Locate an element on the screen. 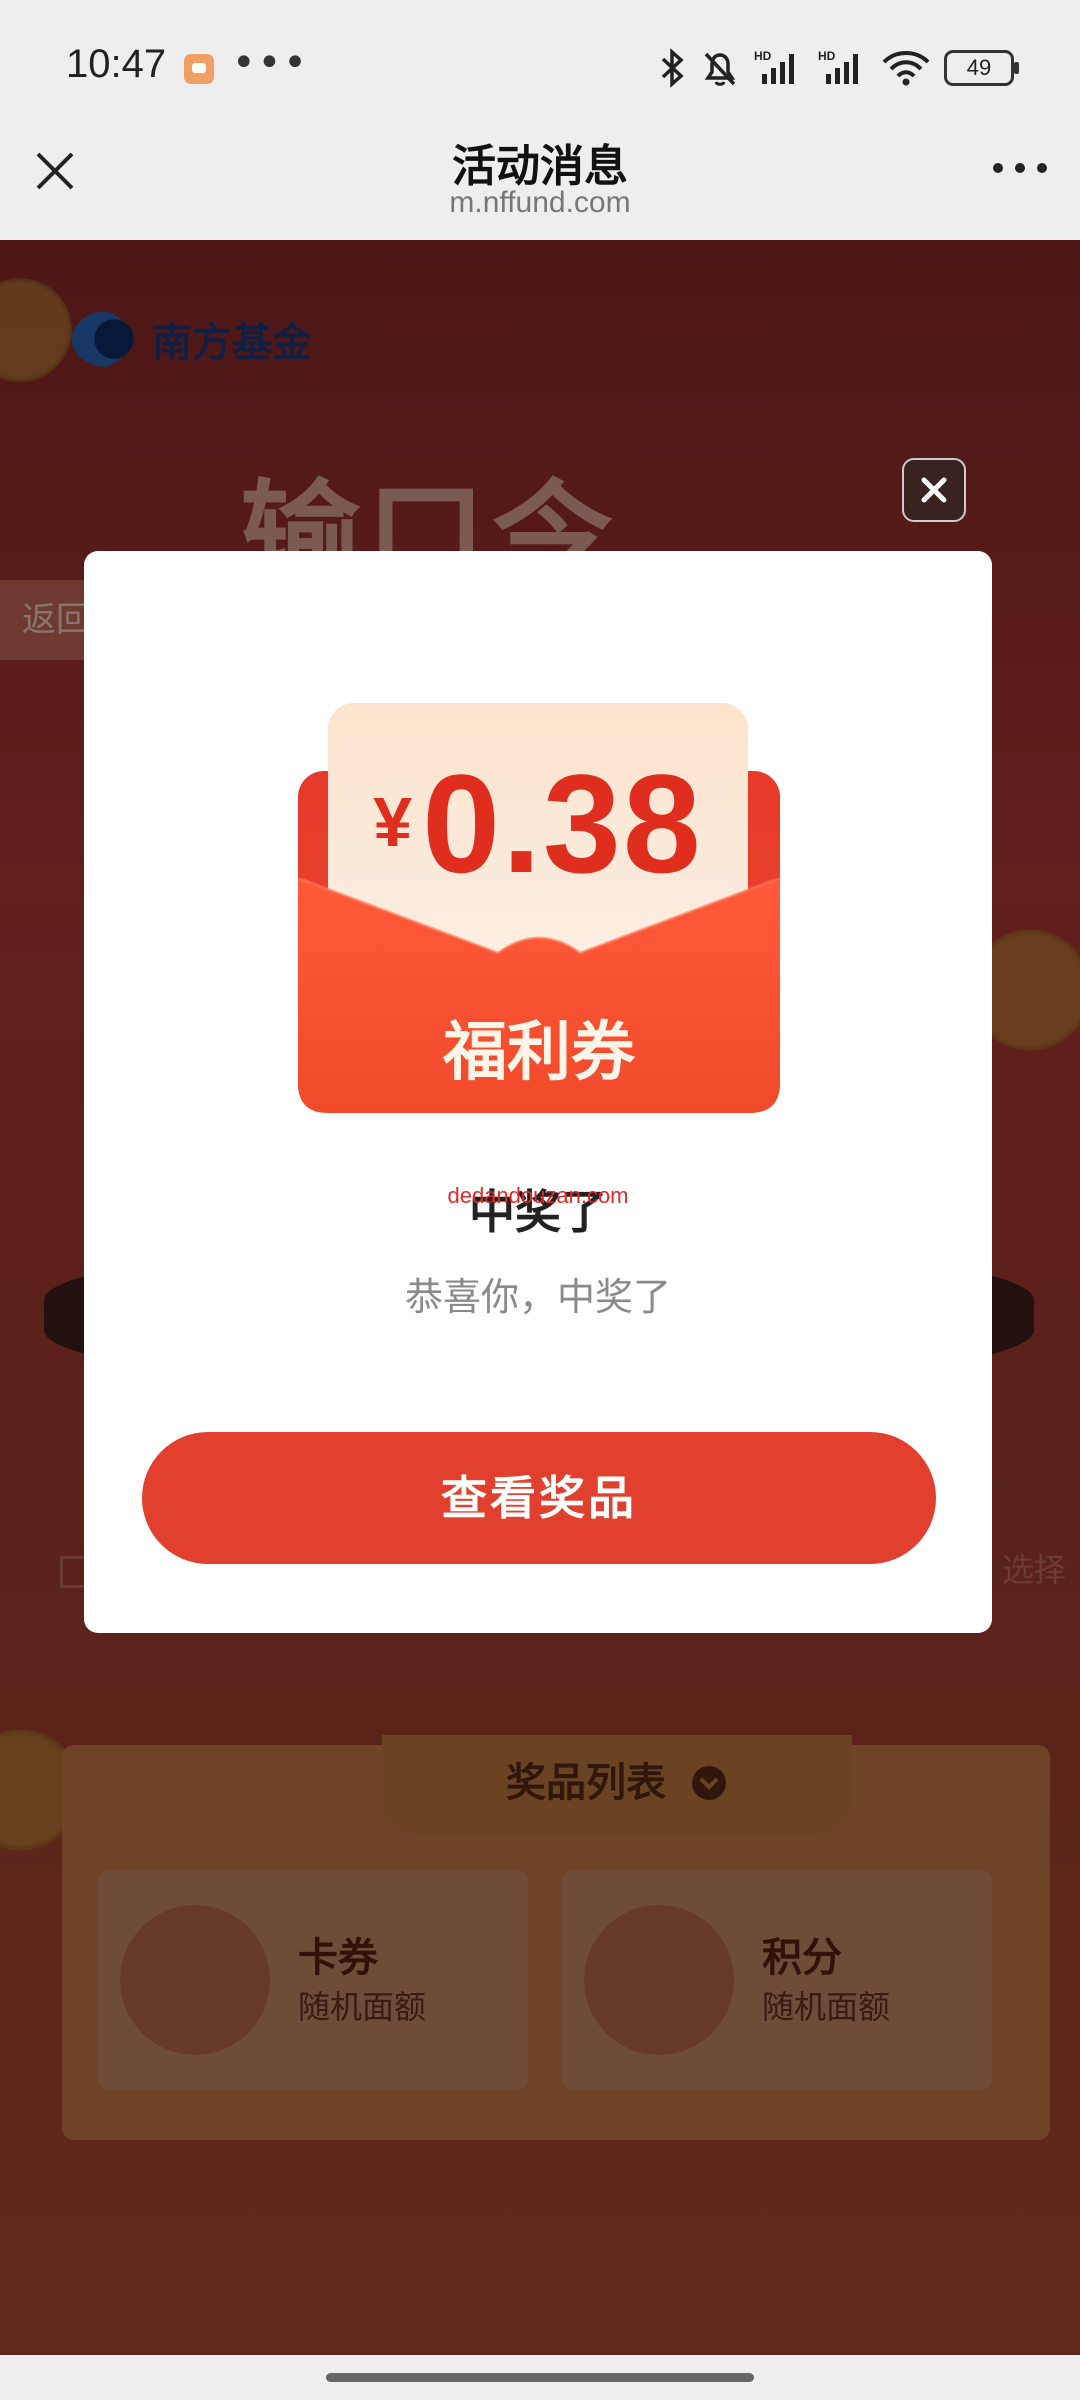 The image size is (1080, 2400). modal-close-button is located at coordinates (934, 490).